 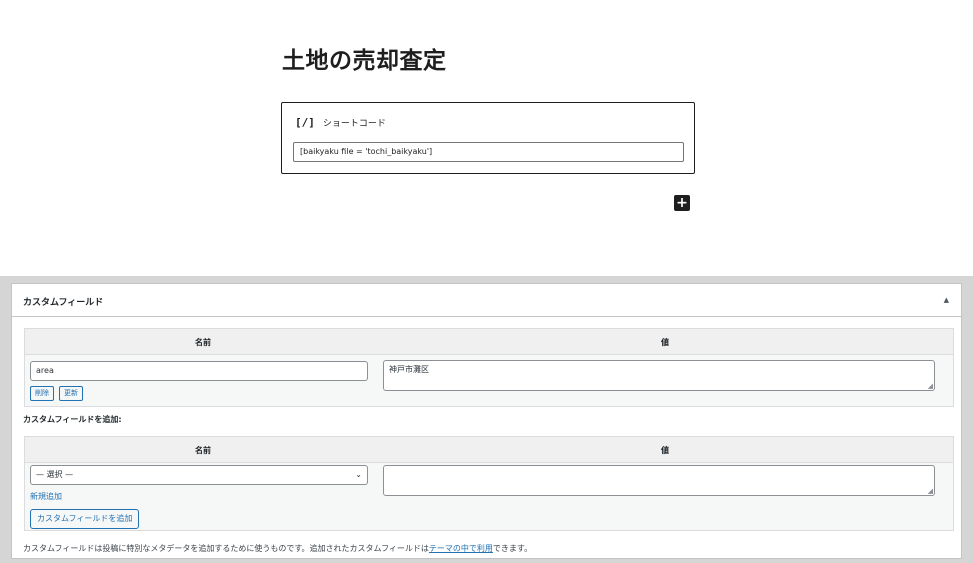 I want to click on shortcode-block-header: [/] ショートコード, so click(x=340, y=122).